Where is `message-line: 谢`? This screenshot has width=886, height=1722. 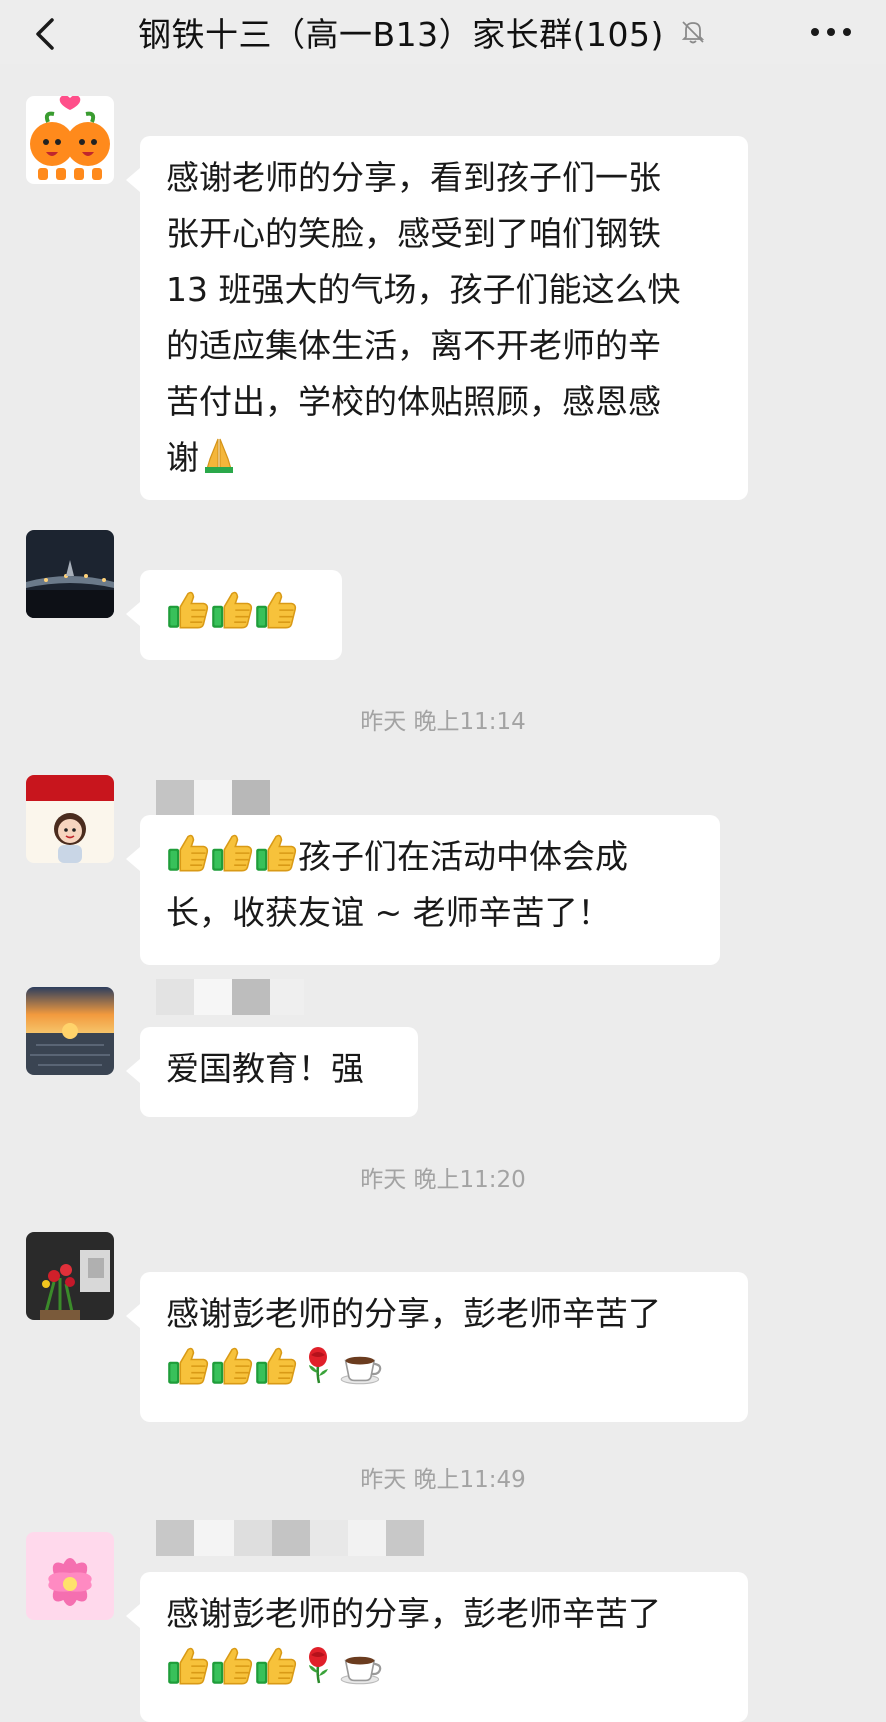
message-line: 谢 is located at coordinates (443, 458).